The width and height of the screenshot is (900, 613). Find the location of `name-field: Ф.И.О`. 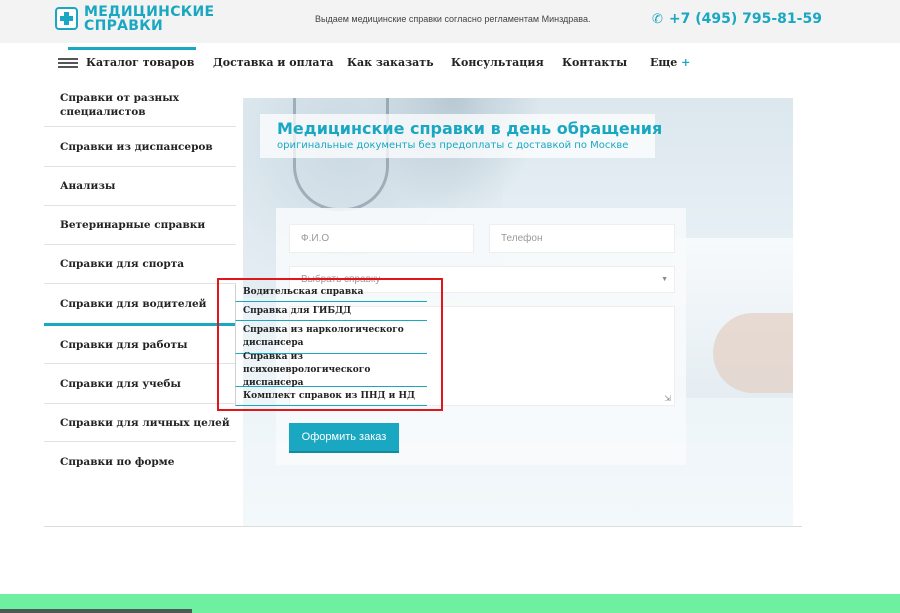

name-field: Ф.И.О is located at coordinates (381, 238).